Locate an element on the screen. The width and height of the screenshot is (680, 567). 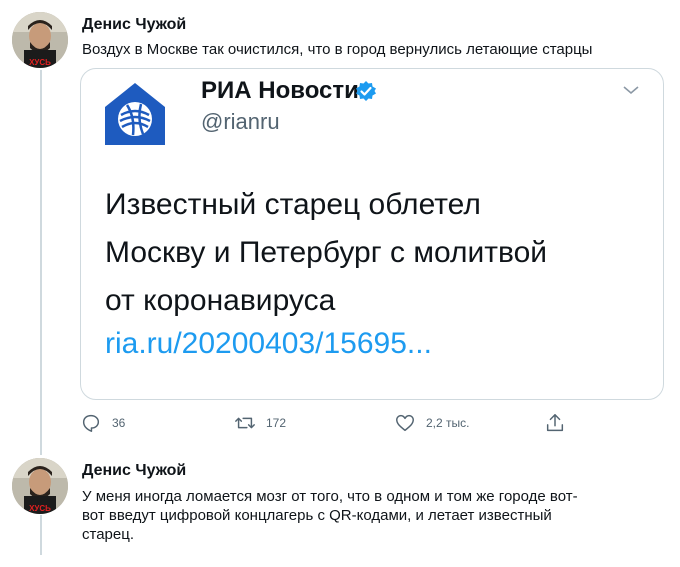
headline-line: Москву и Петербург с молитвой is located at coordinates (326, 252).